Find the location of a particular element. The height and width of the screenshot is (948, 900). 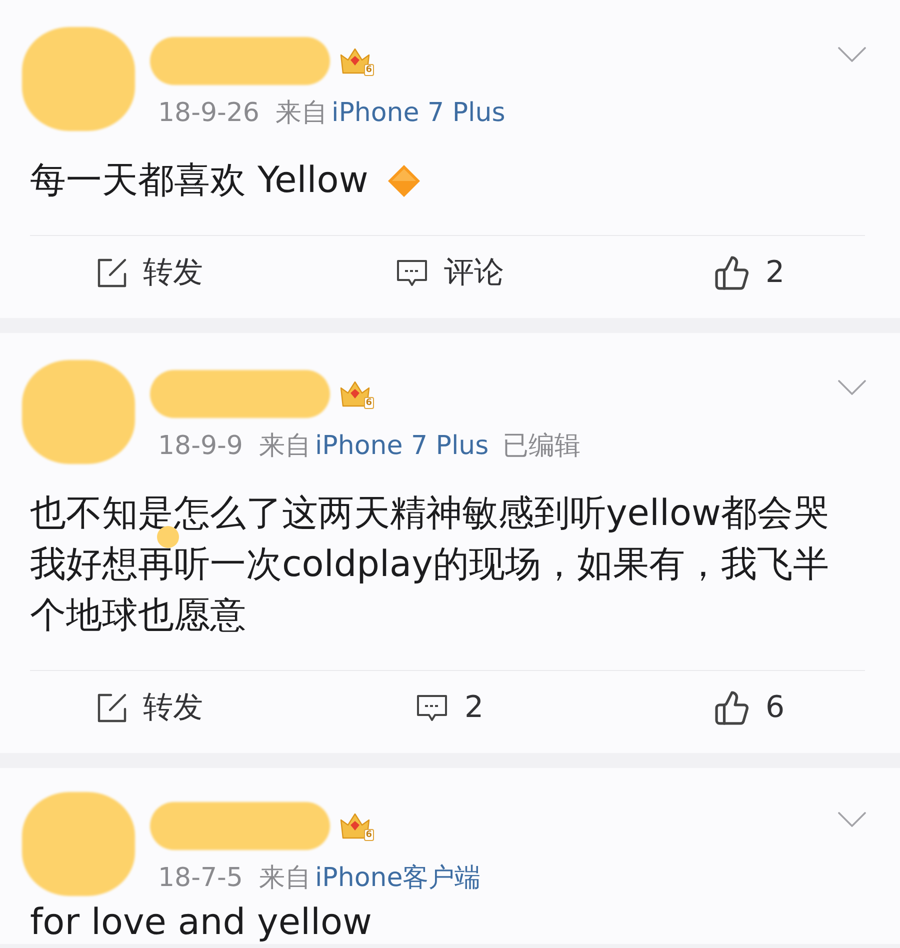

post-time: 18-9-9 is located at coordinates (200, 446).